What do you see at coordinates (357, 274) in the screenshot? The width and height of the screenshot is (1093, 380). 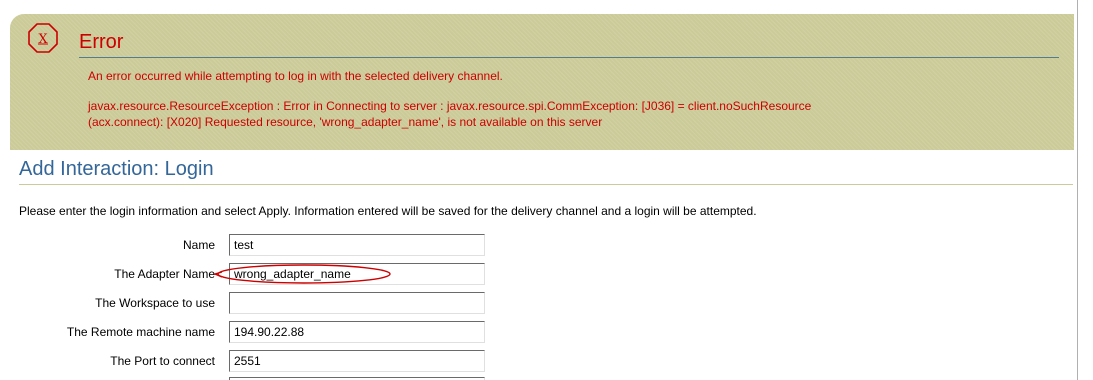 I see `adapter-name-input` at bounding box center [357, 274].